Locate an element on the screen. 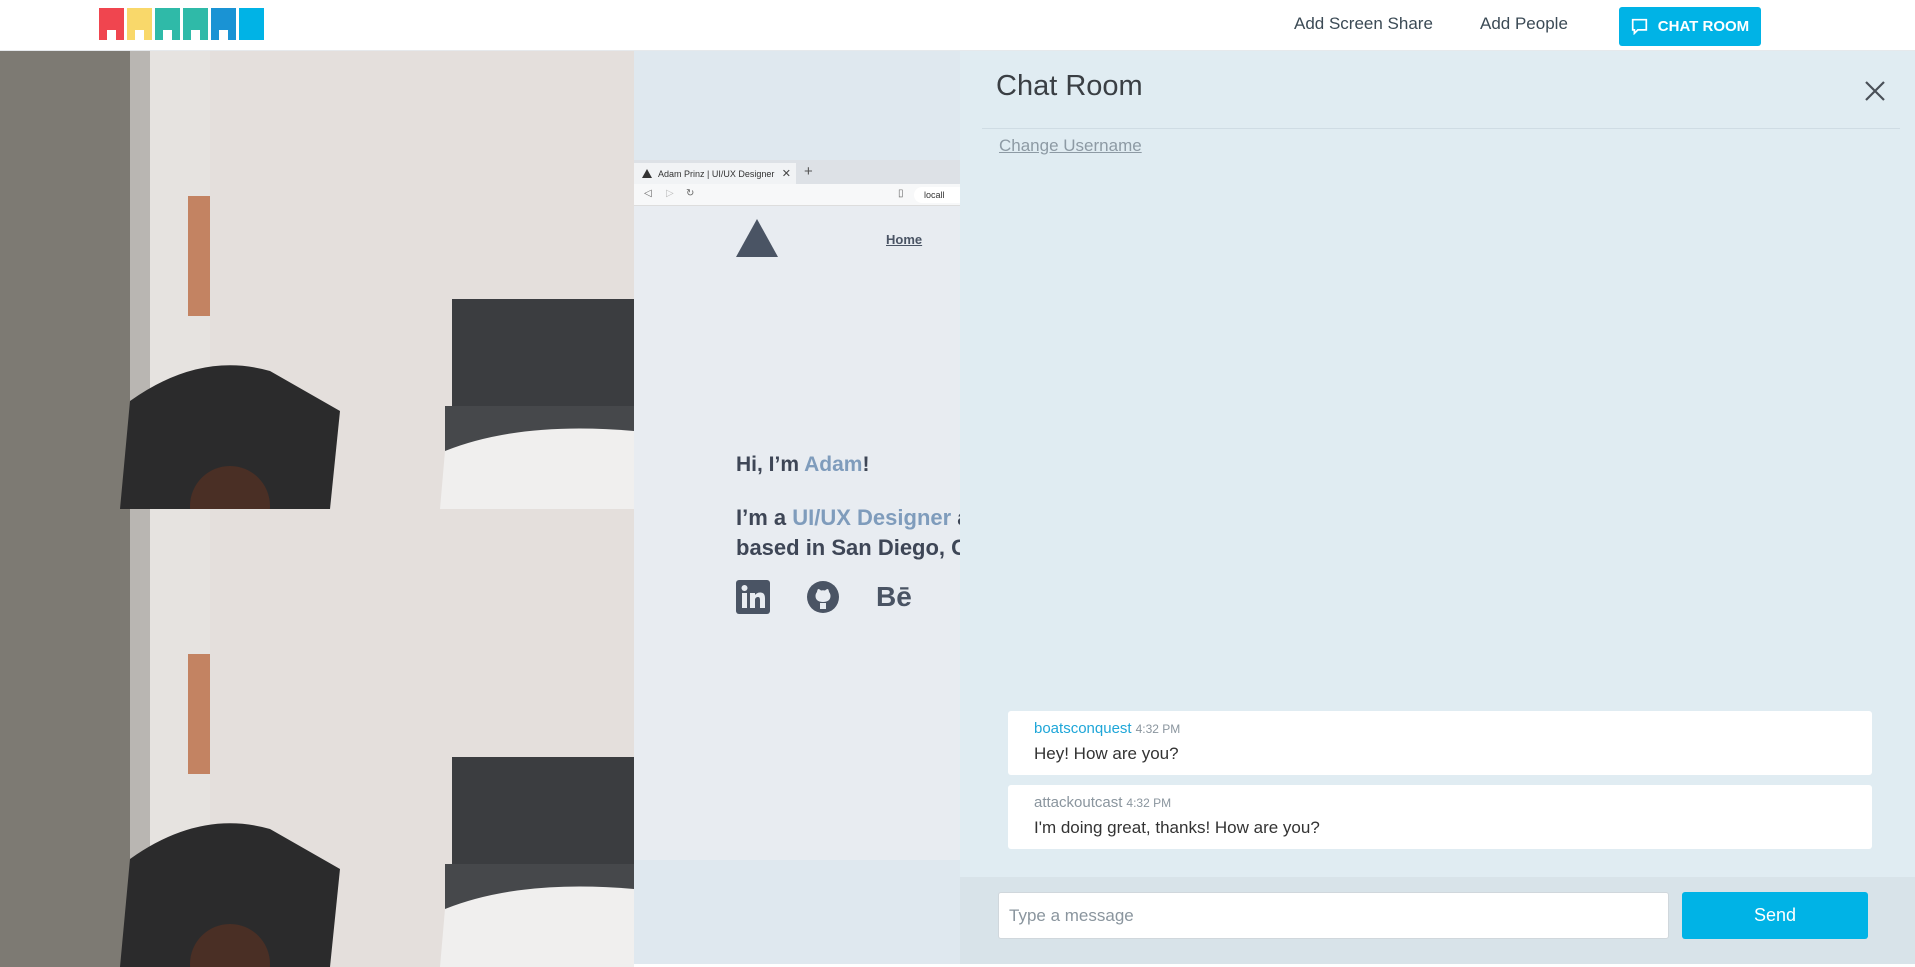 The image size is (1915, 967). linkedin-icon is located at coordinates (753, 597).